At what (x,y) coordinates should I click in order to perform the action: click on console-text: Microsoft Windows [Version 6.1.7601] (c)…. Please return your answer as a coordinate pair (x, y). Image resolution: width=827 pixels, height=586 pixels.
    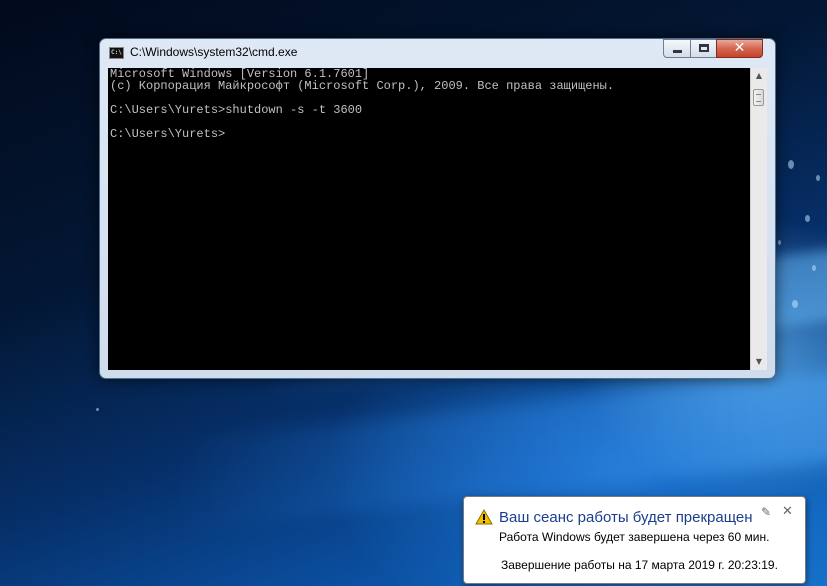
    Looking at the image, I should click on (362, 104).